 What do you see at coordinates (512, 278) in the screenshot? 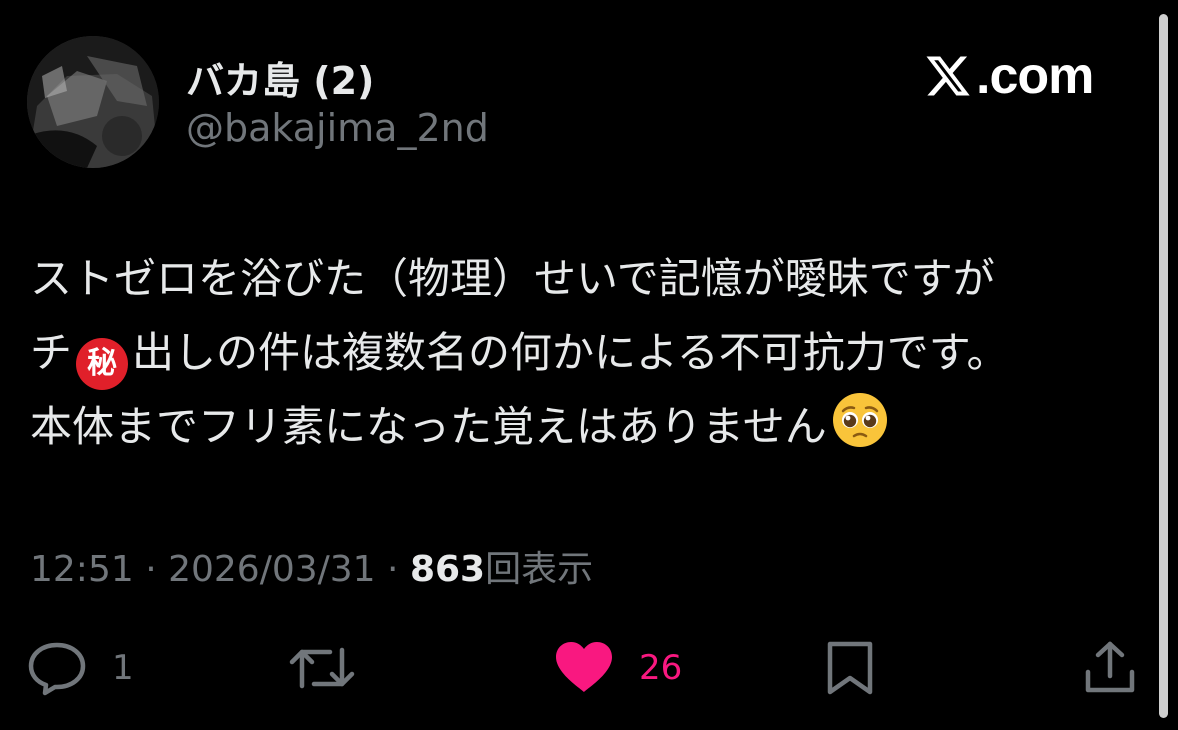
I see `tweet-line-1: ストゼロを浴びた（物理）せいで記憶が曖昧ですが` at bounding box center [512, 278].